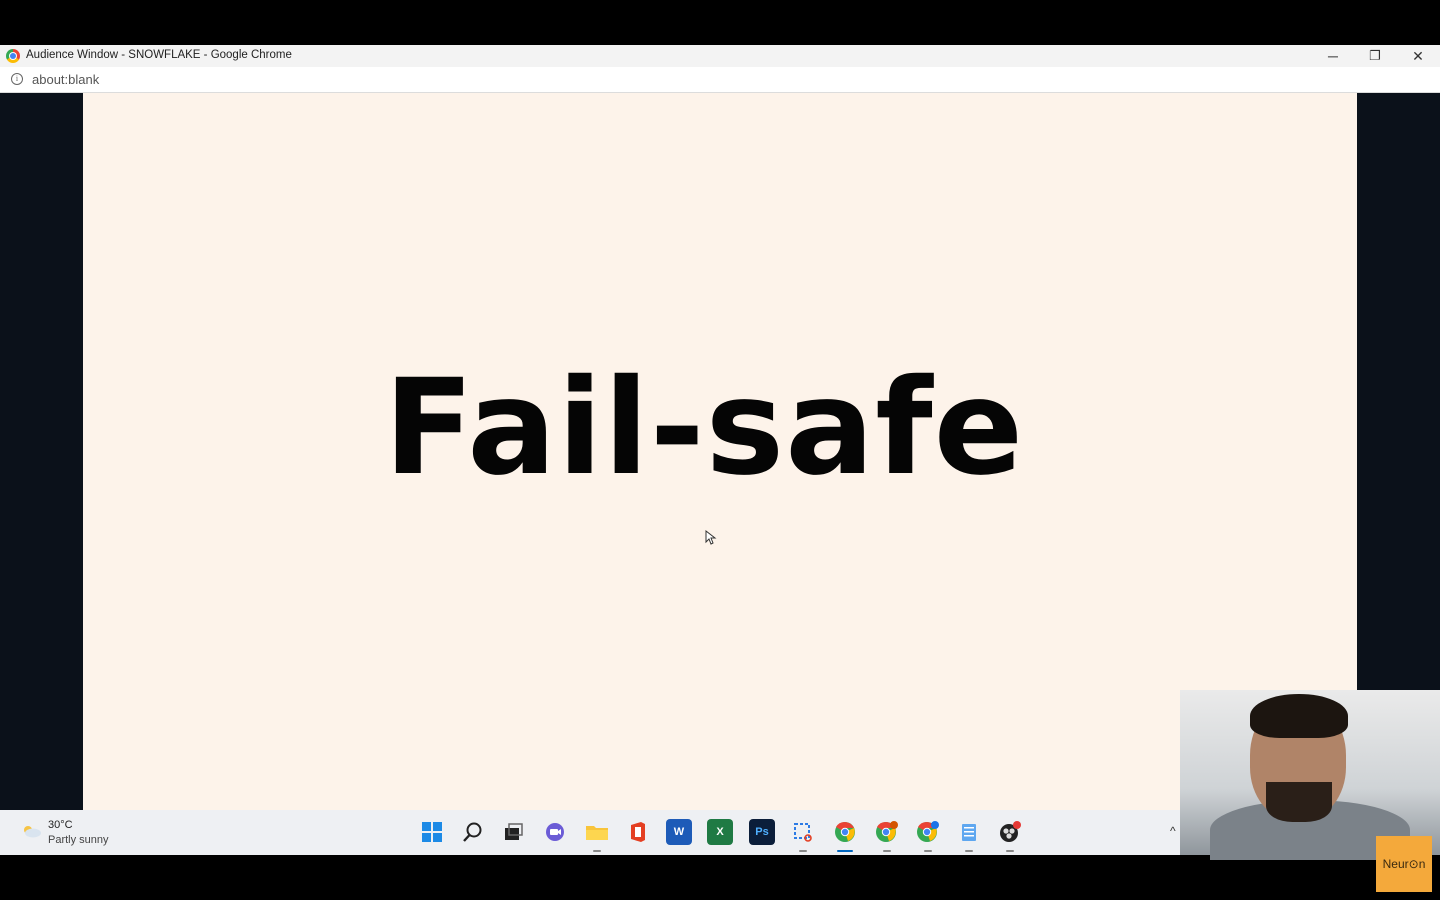  I want to click on letterbox-left, so click(41, 451).